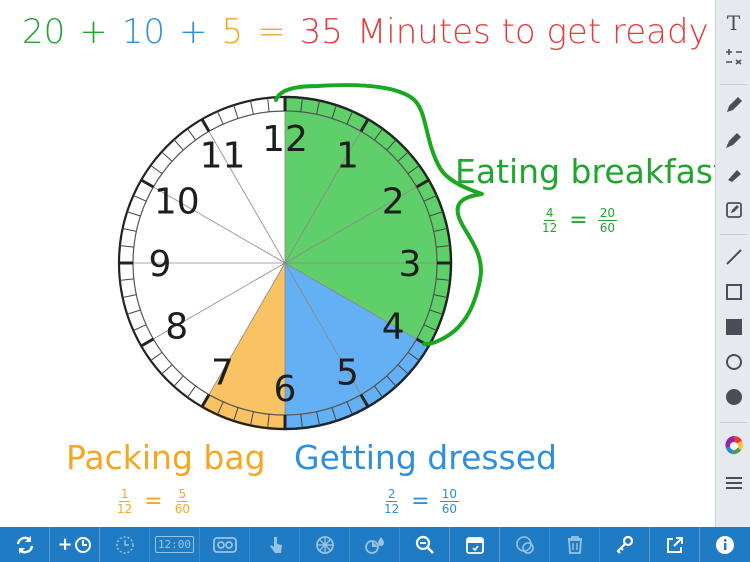  What do you see at coordinates (421, 501) in the screenshot?
I see `fraction-getting-dressed: 2 12 = 10 60` at bounding box center [421, 501].